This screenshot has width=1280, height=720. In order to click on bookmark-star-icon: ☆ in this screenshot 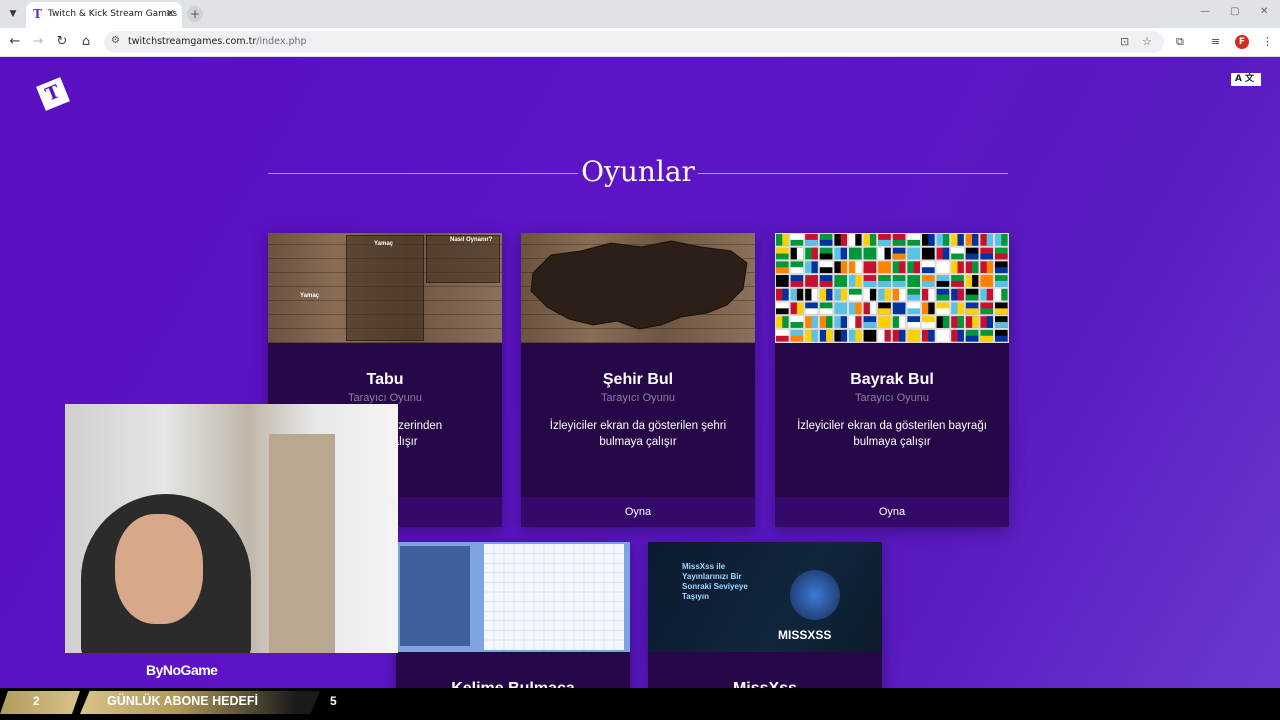, I will do `click(1147, 41)`.